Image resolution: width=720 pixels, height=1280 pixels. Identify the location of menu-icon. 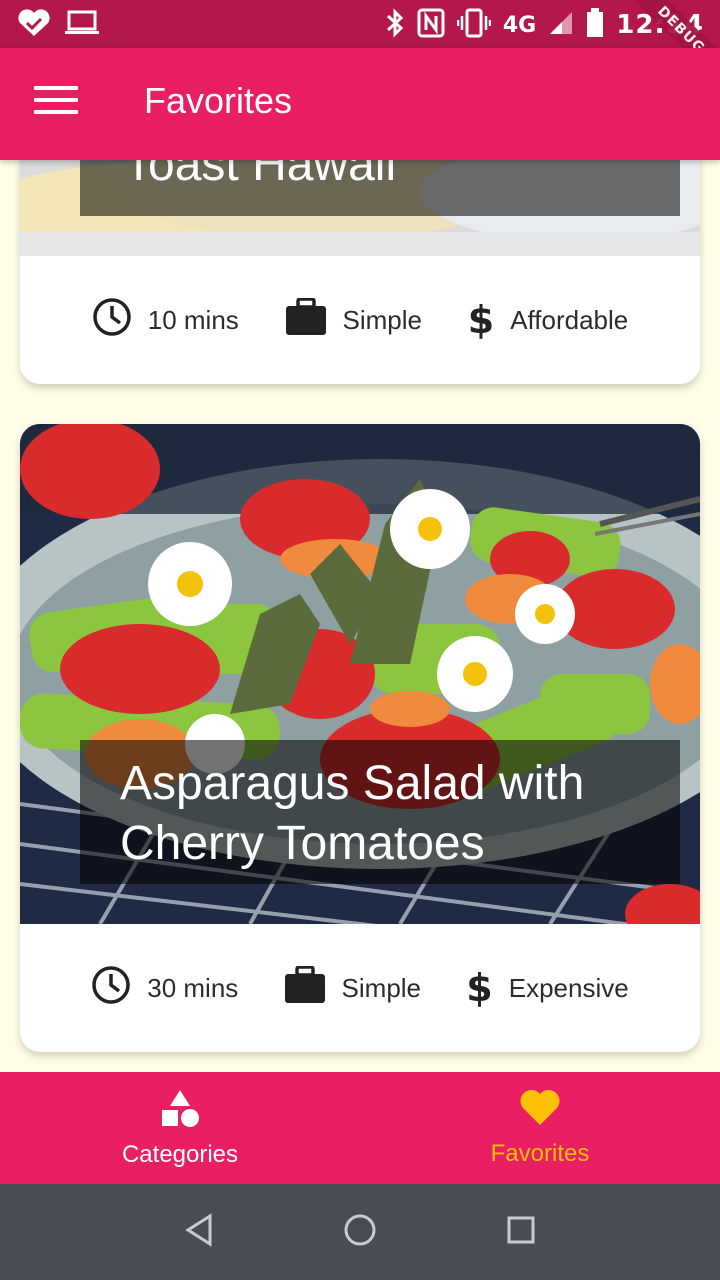
(56, 103).